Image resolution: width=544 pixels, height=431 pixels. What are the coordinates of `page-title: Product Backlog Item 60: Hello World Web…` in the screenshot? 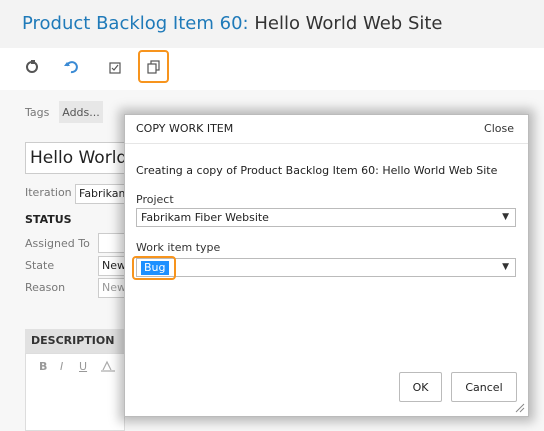 It's located at (232, 23).